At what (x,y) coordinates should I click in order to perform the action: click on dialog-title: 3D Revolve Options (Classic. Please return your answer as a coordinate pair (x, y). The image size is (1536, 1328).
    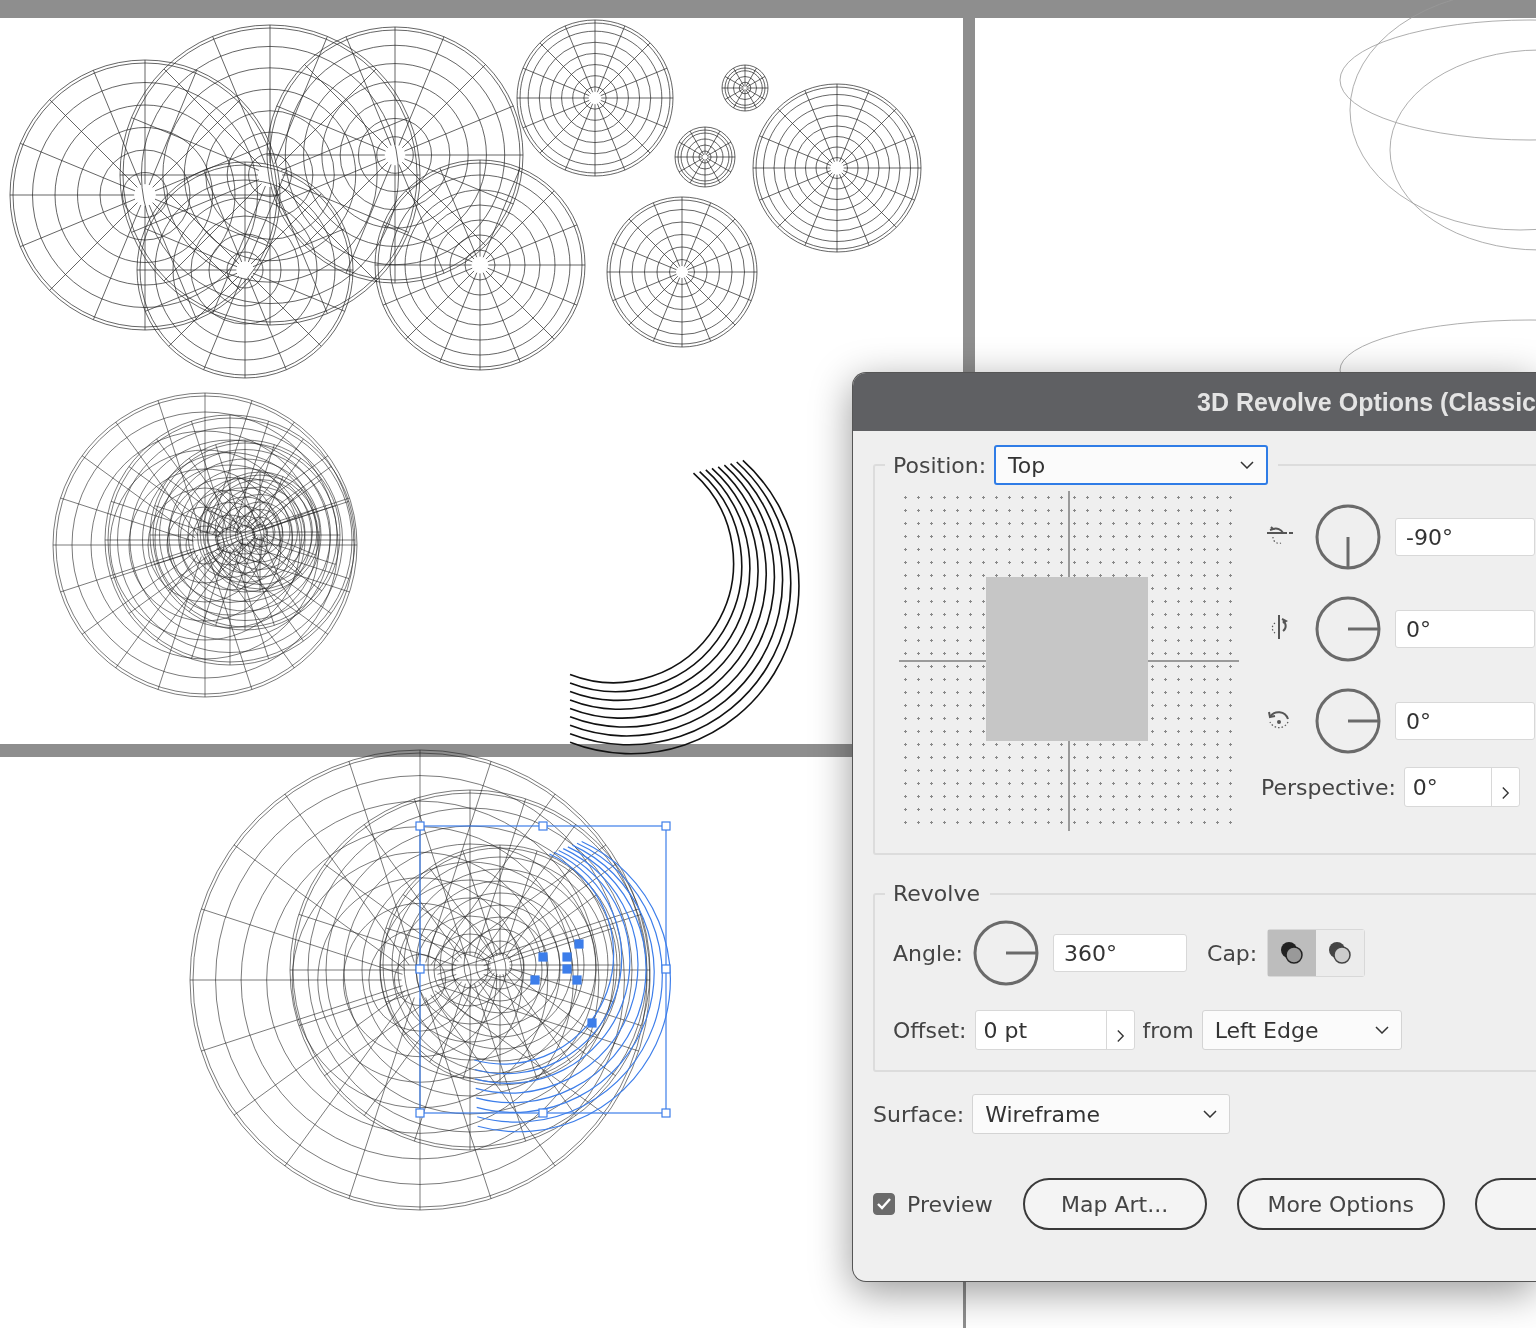
    Looking at the image, I should click on (1366, 402).